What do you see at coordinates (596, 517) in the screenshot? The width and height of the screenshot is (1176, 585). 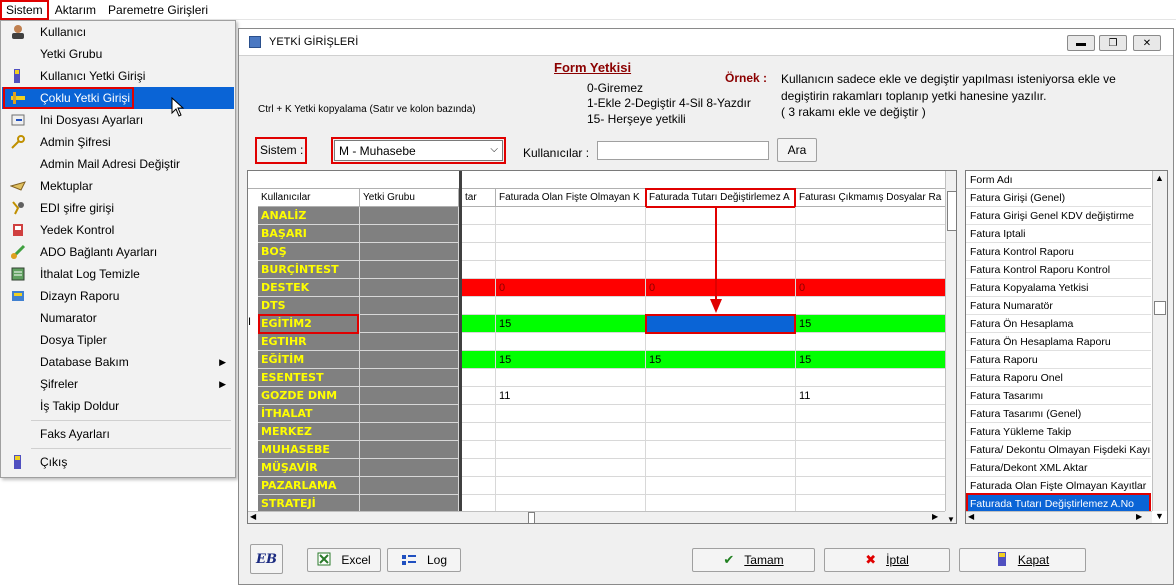 I see `grid-horizontal-scrollbar` at bounding box center [596, 517].